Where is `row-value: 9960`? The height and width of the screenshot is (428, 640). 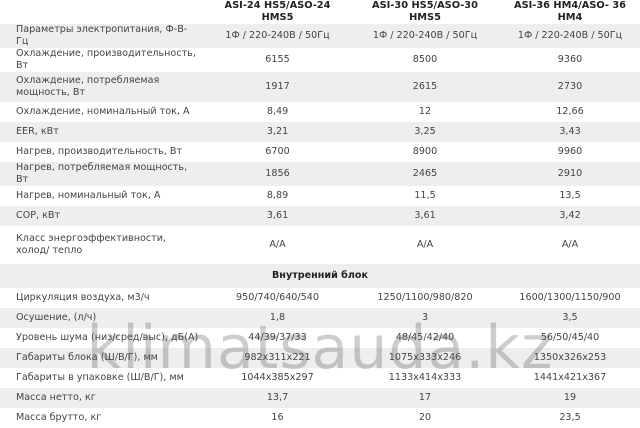
row-value: 9960 is located at coordinates (570, 151).